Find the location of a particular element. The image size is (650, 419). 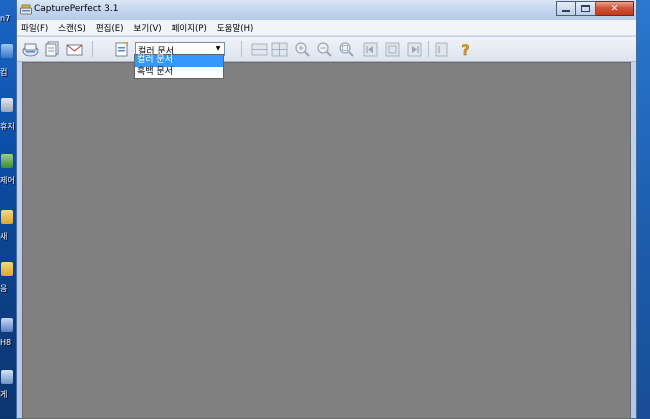

desktop-label: 새 is located at coordinates (4, 236).